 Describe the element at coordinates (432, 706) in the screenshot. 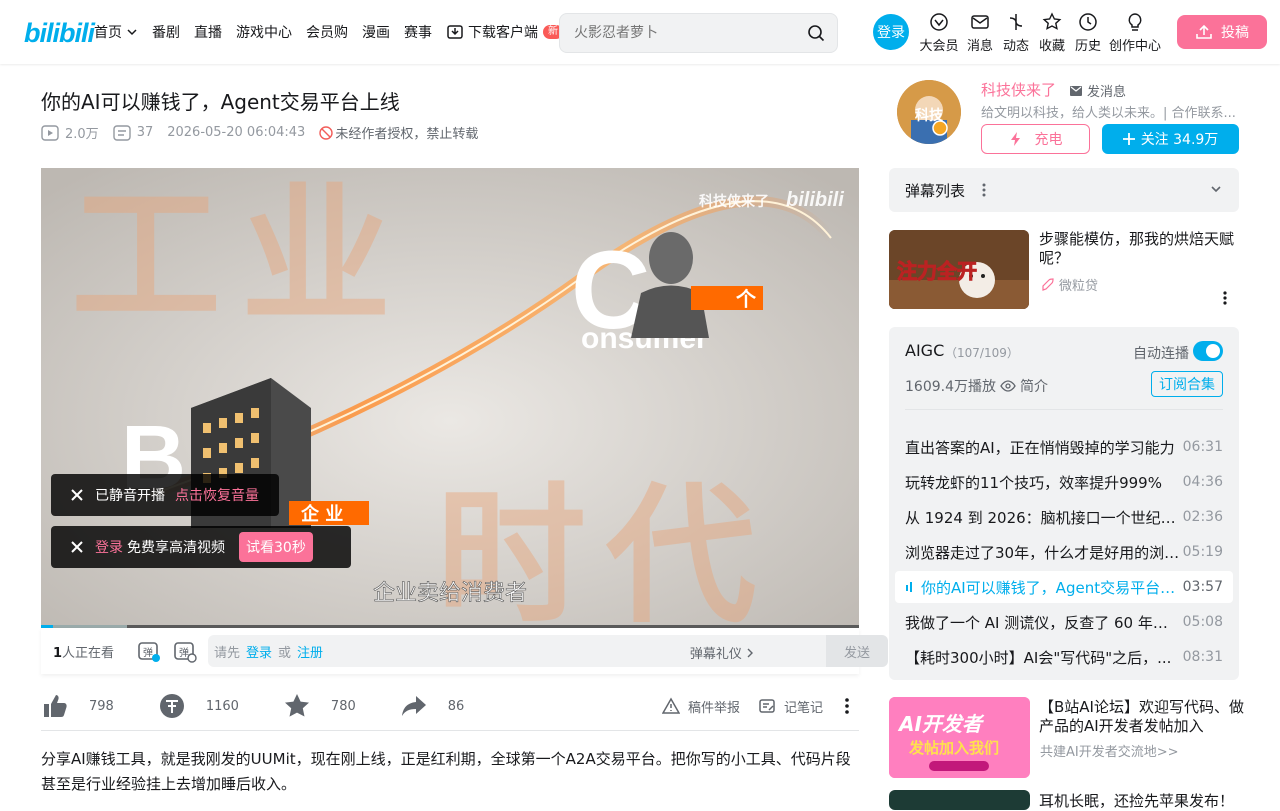

I see `share-button: 86` at that location.